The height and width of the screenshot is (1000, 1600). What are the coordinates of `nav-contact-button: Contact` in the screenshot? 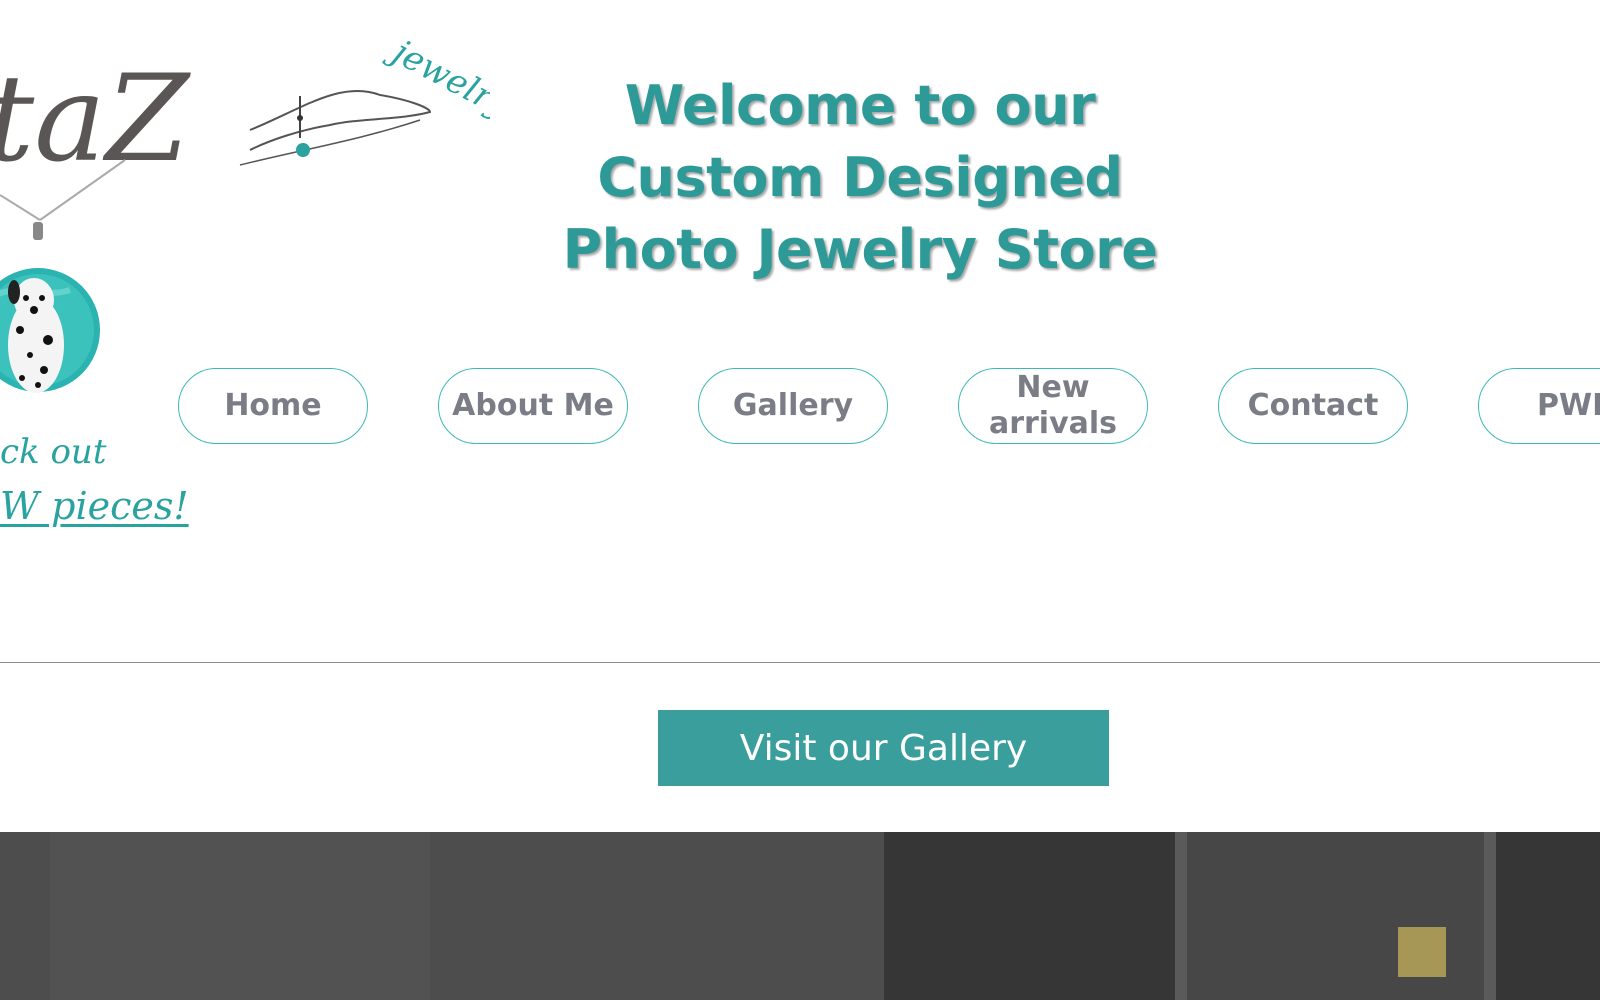 It's located at (1313, 406).